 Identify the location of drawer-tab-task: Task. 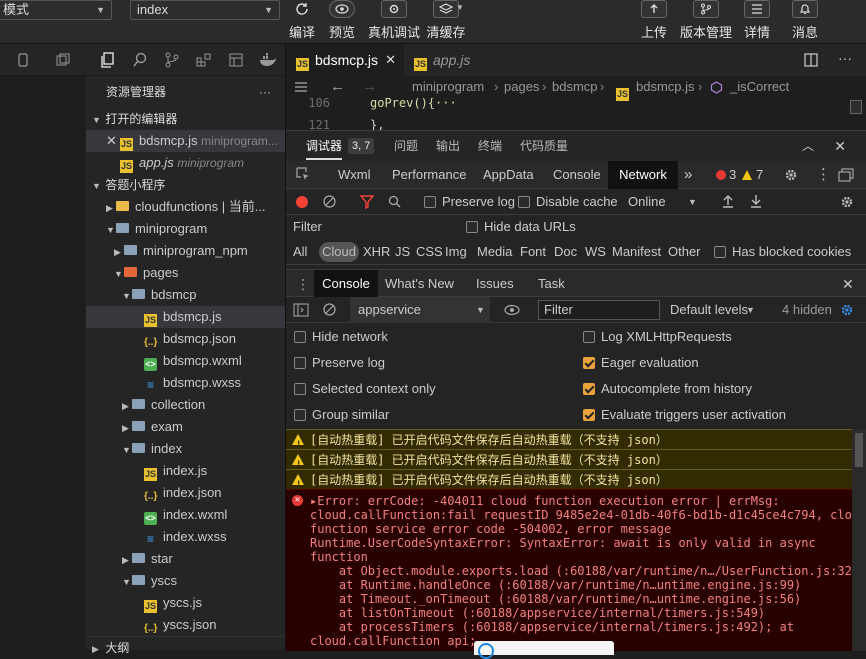
(551, 284).